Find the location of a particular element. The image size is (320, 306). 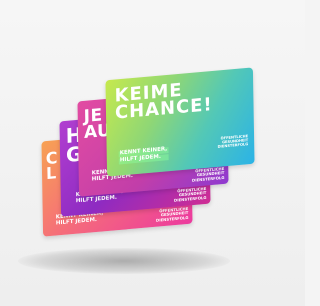

drop-shadow is located at coordinates (124, 261).